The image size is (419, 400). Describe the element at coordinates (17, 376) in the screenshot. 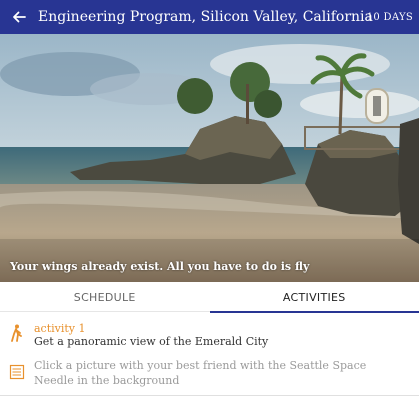

I see `notes-list-icon` at that location.